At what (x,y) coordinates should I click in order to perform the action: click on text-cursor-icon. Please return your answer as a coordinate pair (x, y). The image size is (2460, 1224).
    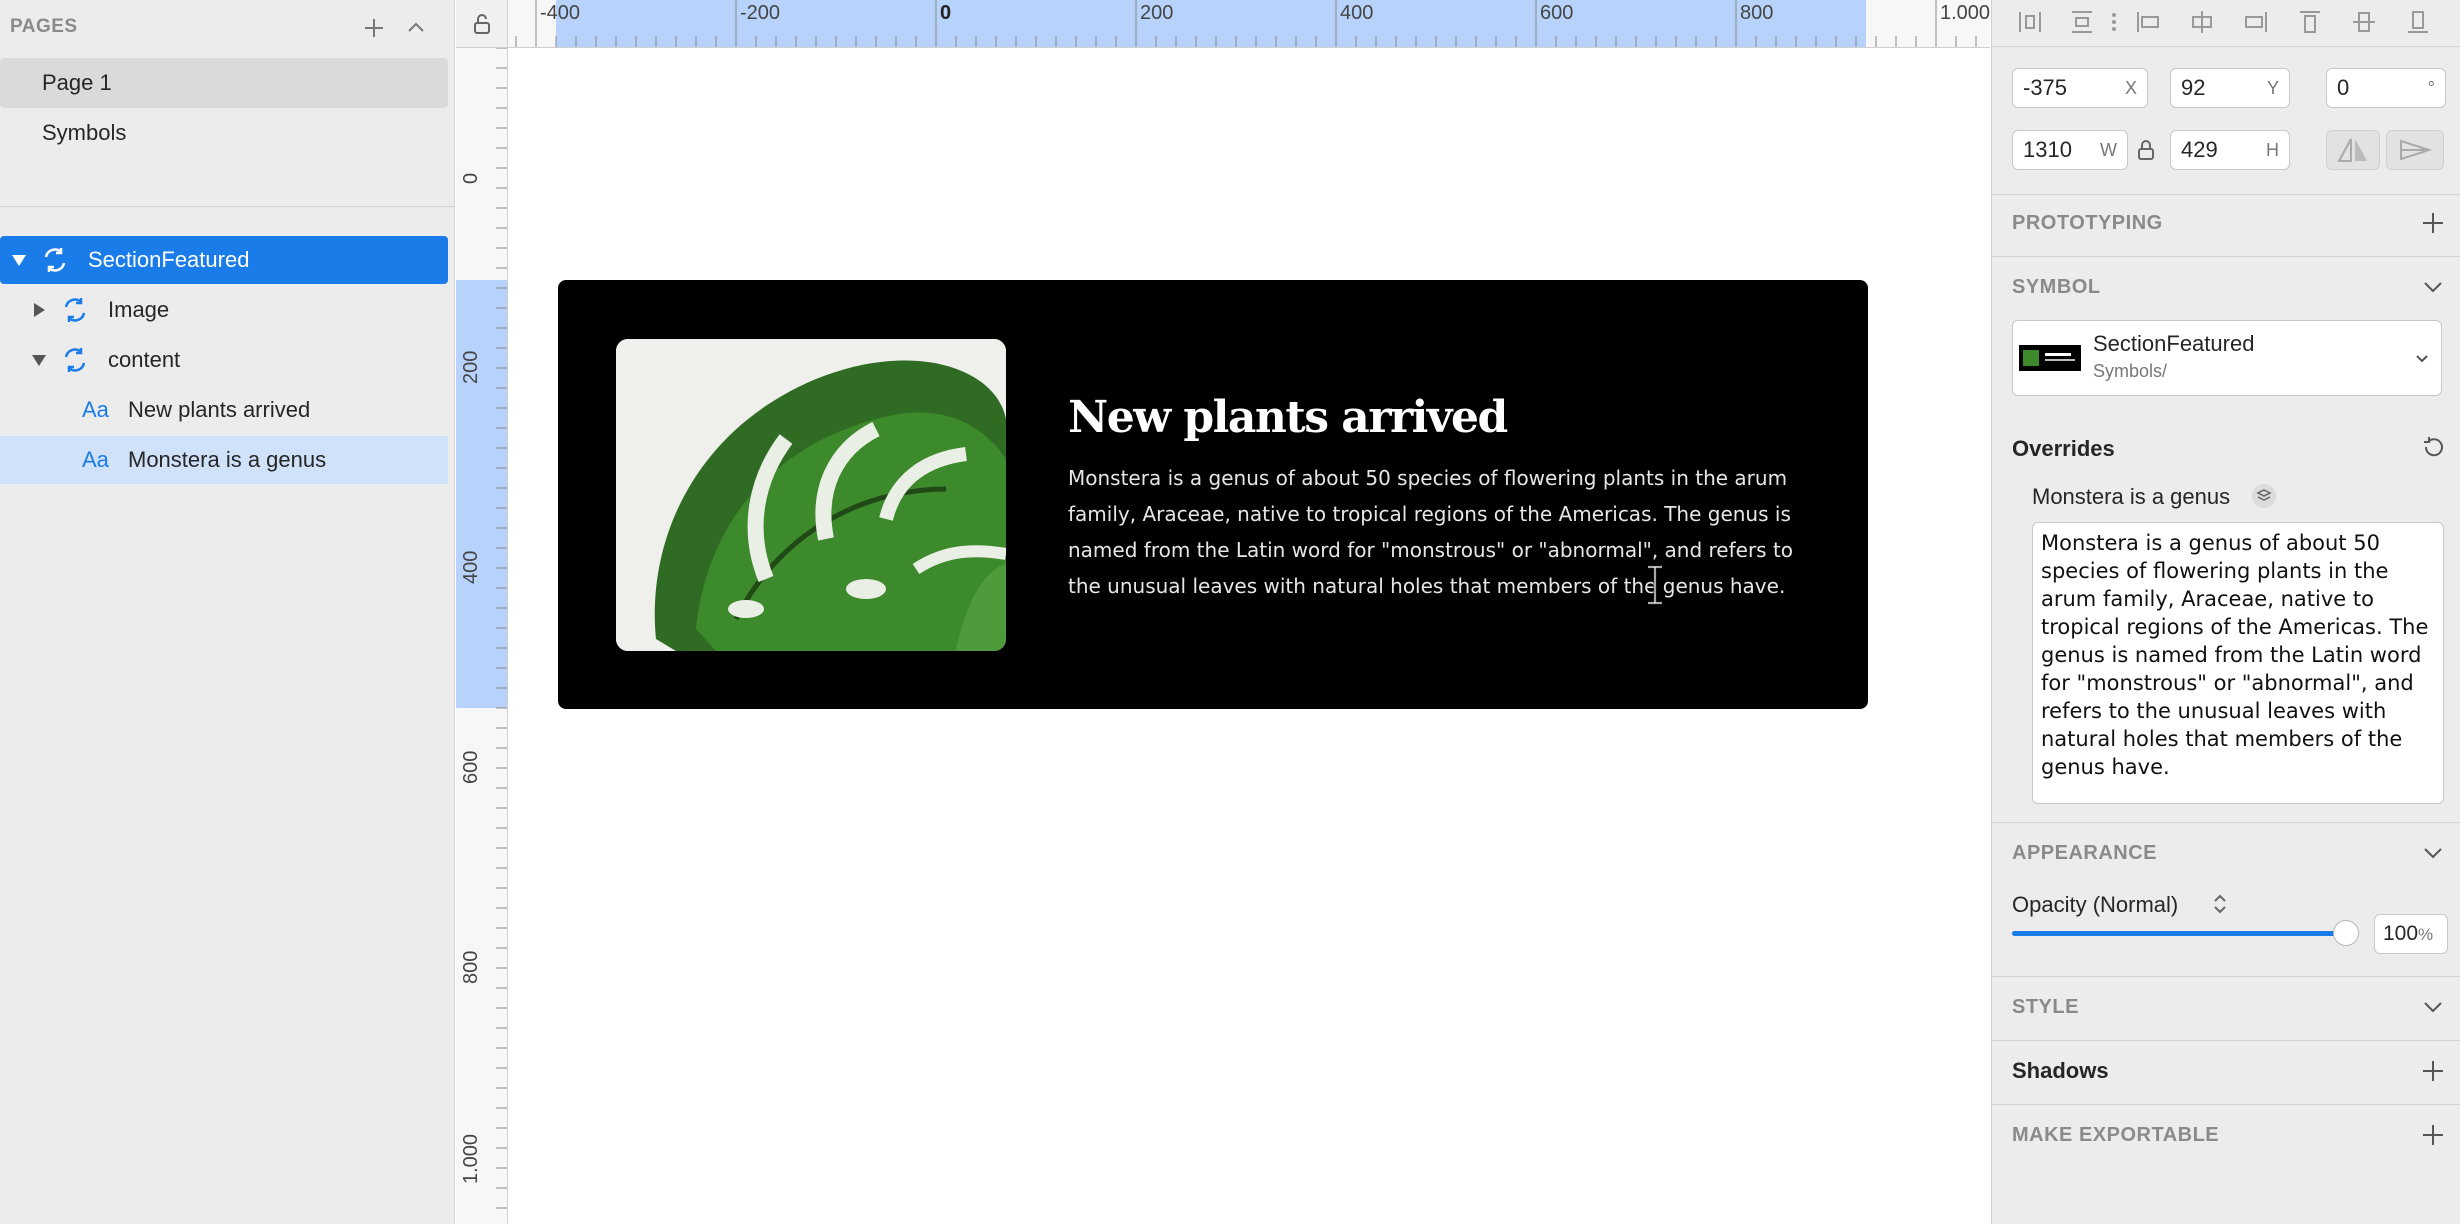
    Looking at the image, I should click on (1655, 585).